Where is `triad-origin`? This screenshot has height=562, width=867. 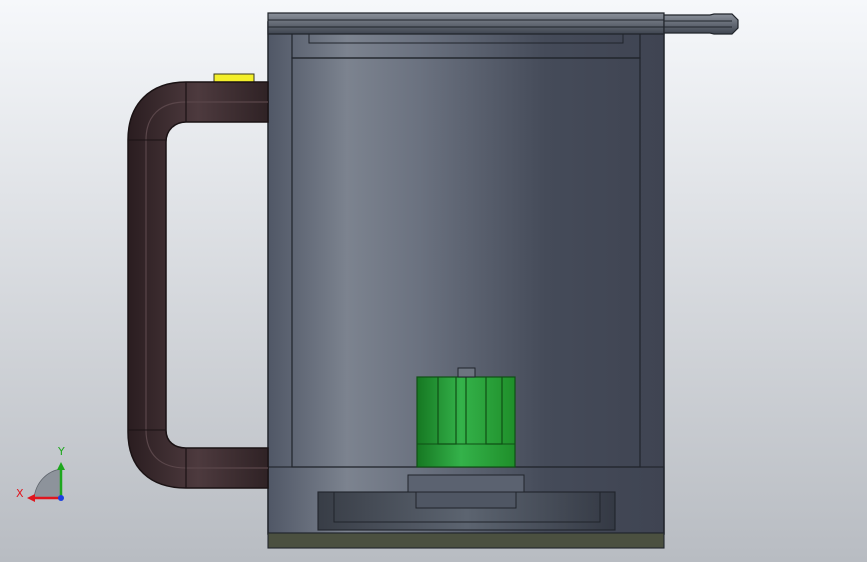 triad-origin is located at coordinates (61, 498).